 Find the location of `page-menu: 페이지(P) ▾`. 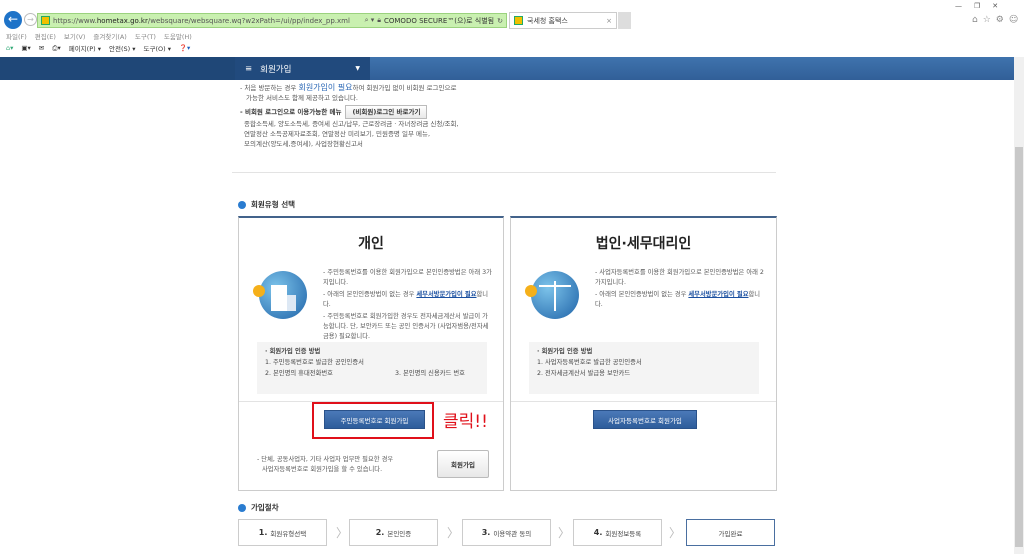

page-menu: 페이지(P) ▾ is located at coordinates (85, 48).